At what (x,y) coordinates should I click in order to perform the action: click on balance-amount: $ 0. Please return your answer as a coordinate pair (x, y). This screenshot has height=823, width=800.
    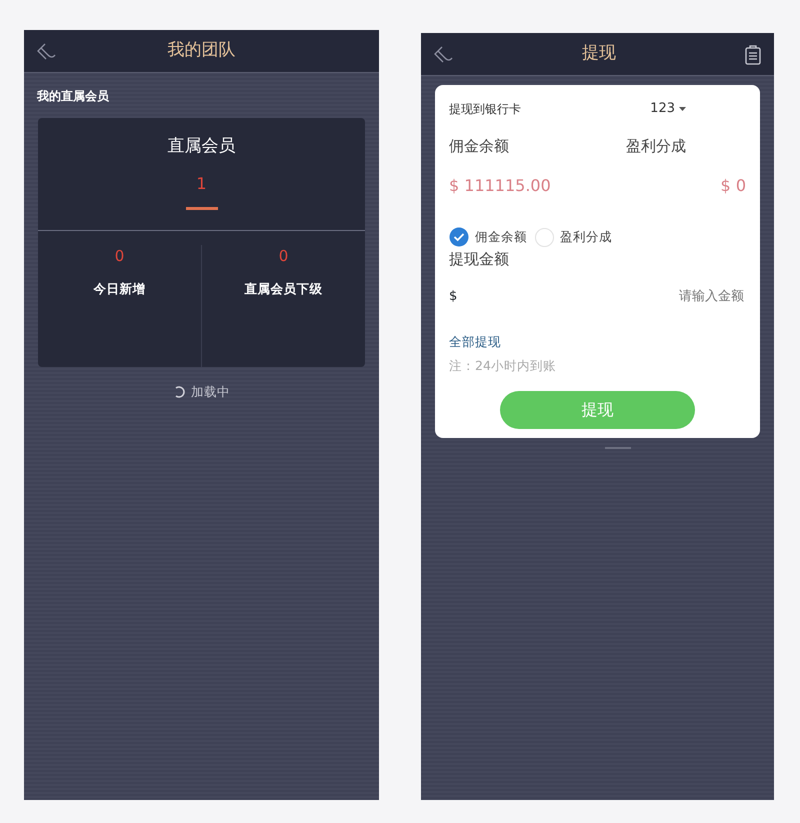
    Looking at the image, I should click on (733, 186).